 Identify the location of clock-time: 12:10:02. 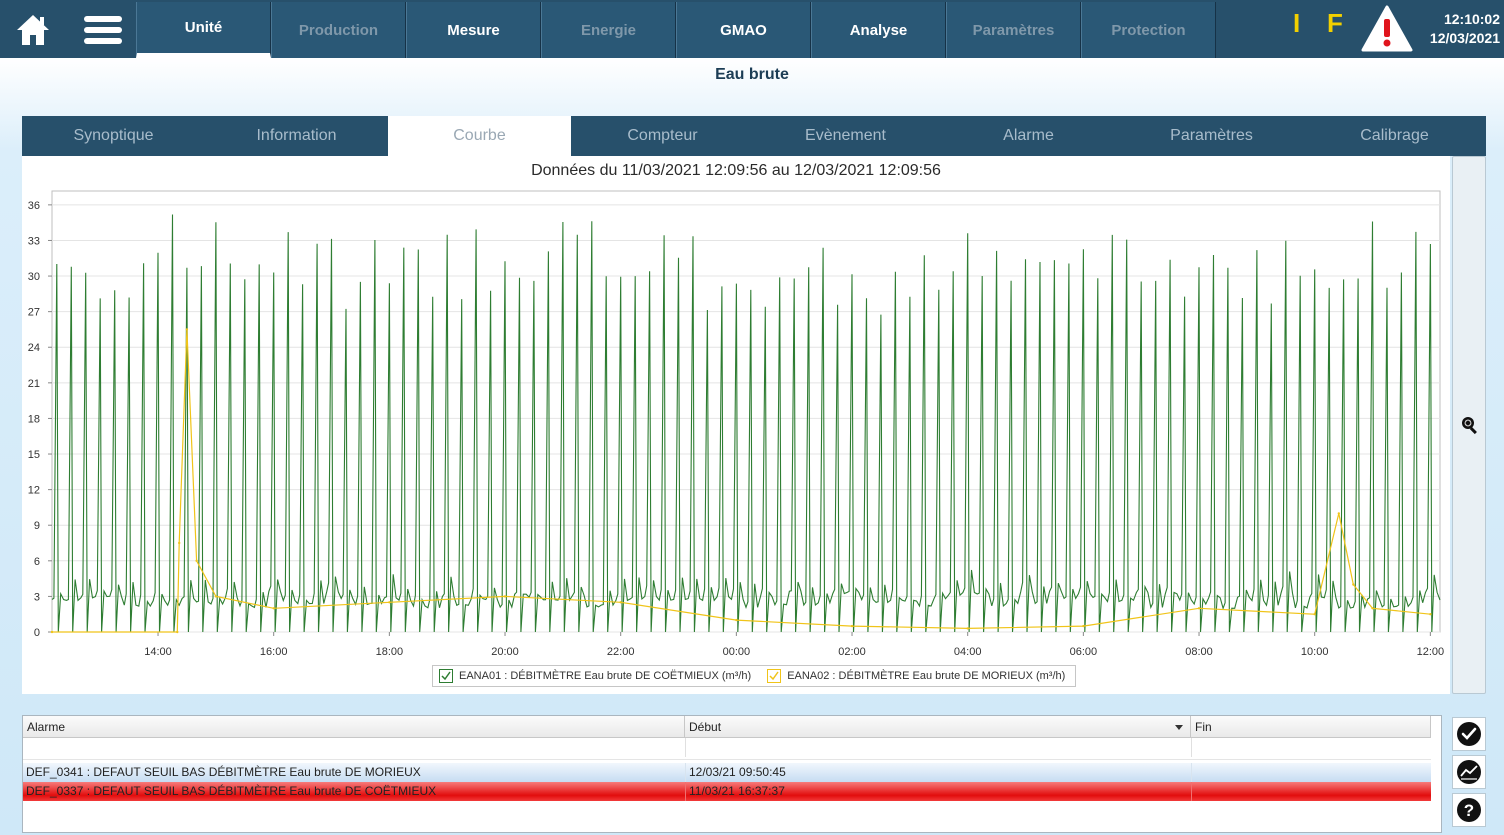
(1471, 19).